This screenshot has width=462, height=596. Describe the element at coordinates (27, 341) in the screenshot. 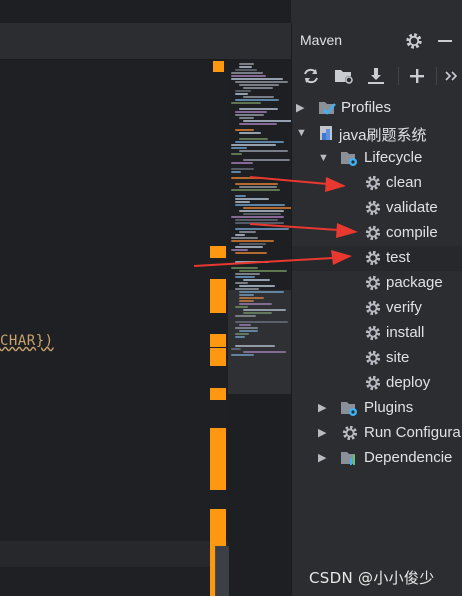

I see `code-text: CHAR})` at that location.